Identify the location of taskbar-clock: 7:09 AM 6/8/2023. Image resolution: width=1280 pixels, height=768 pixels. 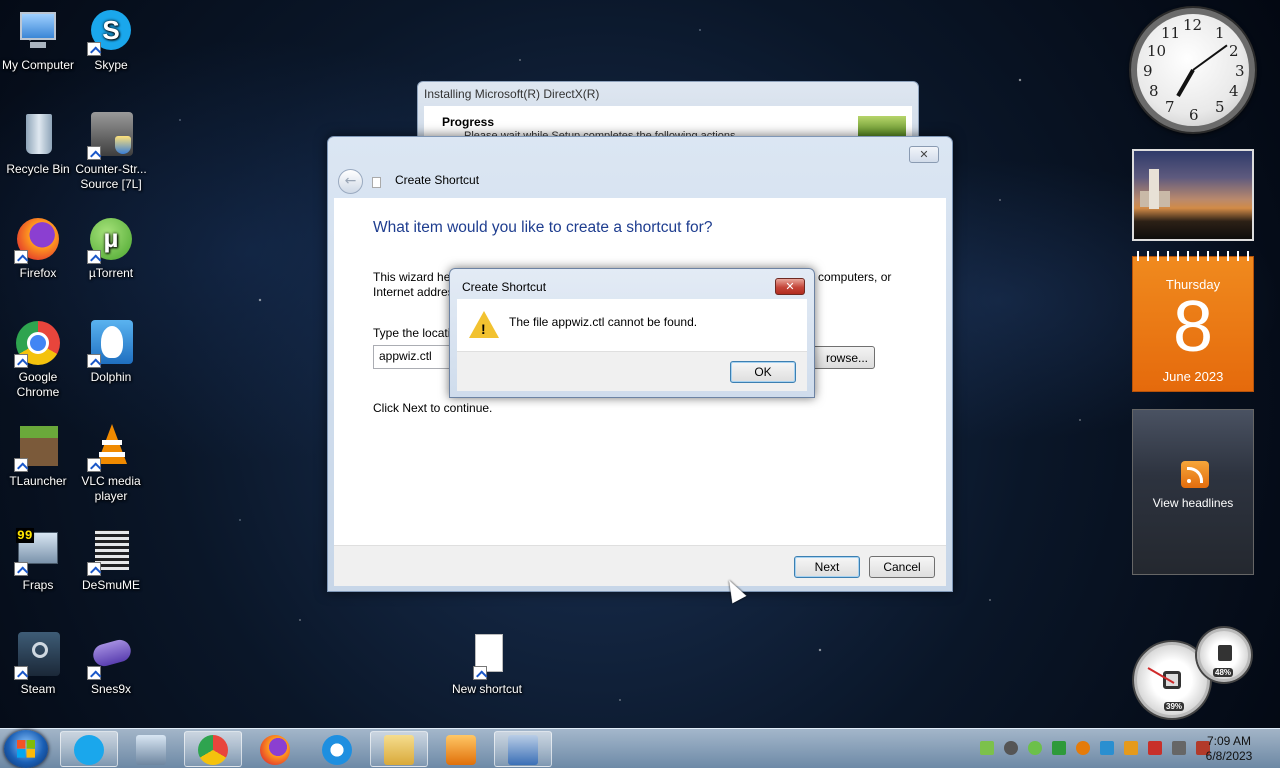
(1229, 749).